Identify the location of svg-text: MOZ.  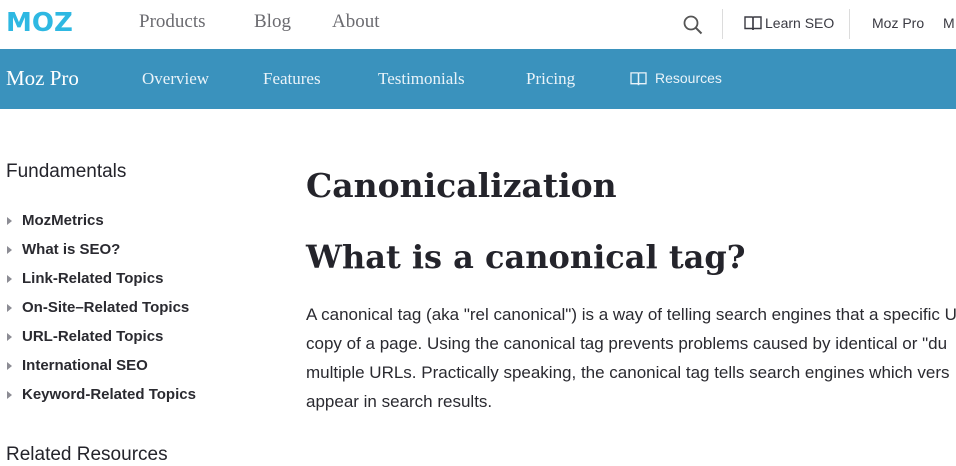
(39, 21).